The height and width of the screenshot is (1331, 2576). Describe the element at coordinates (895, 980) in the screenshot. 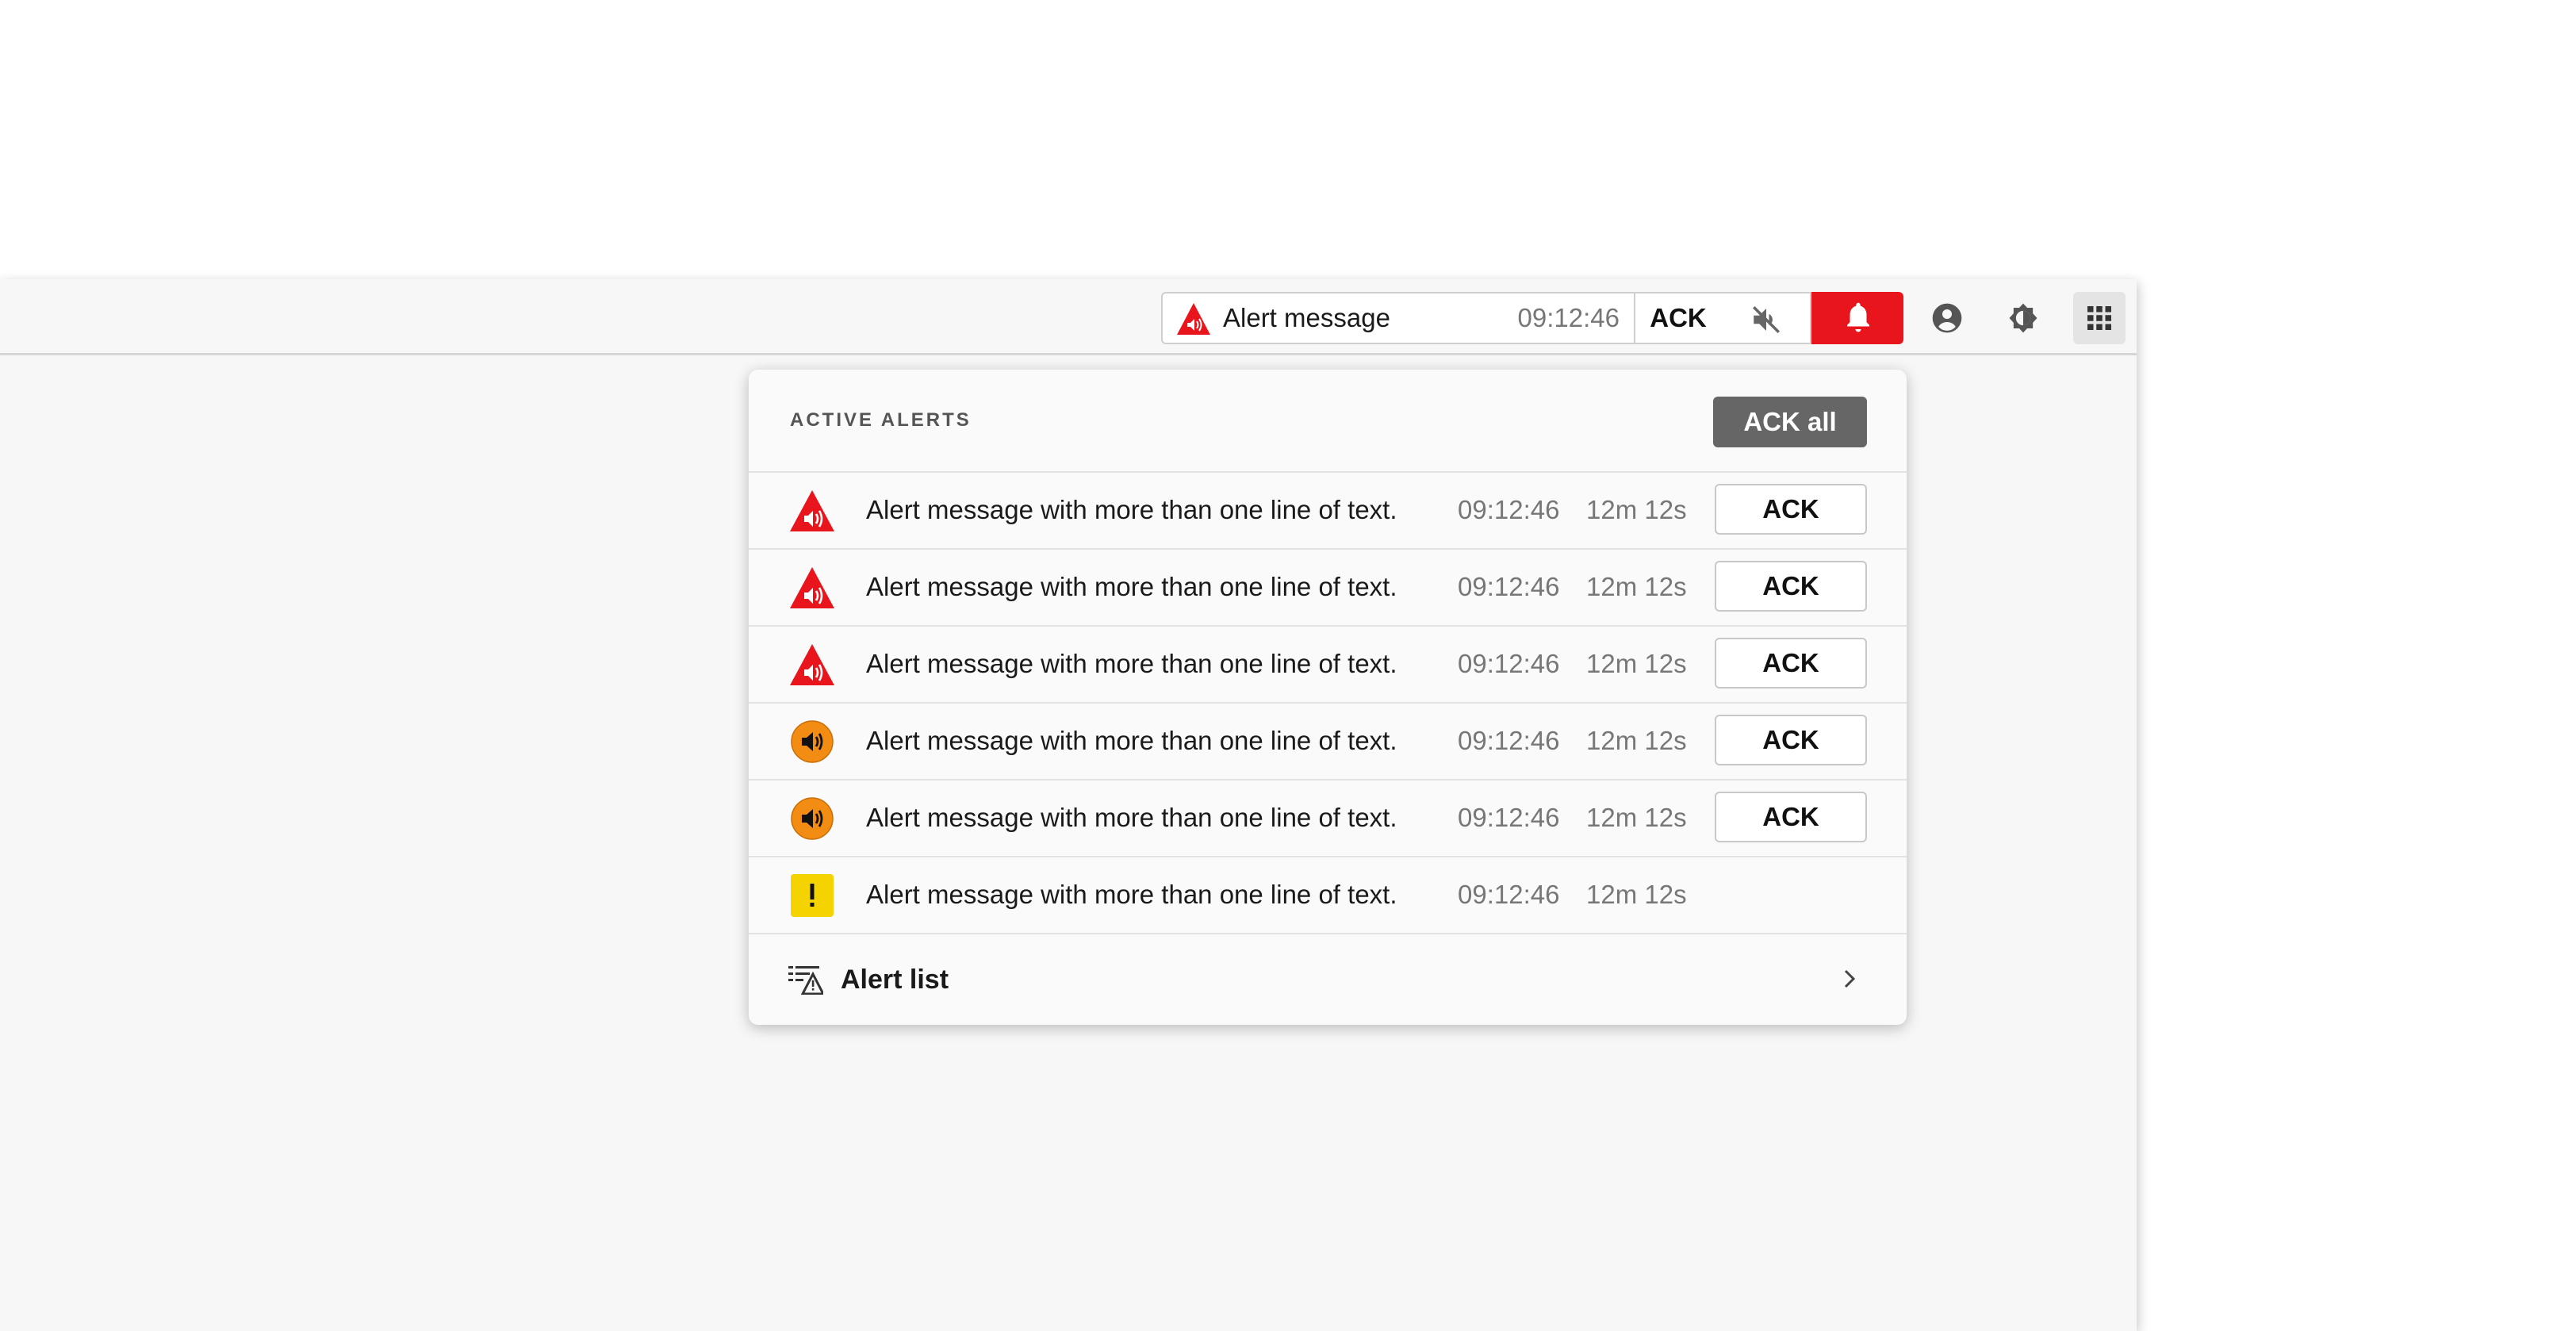

I see `alert-list-label: Alert list` at that location.